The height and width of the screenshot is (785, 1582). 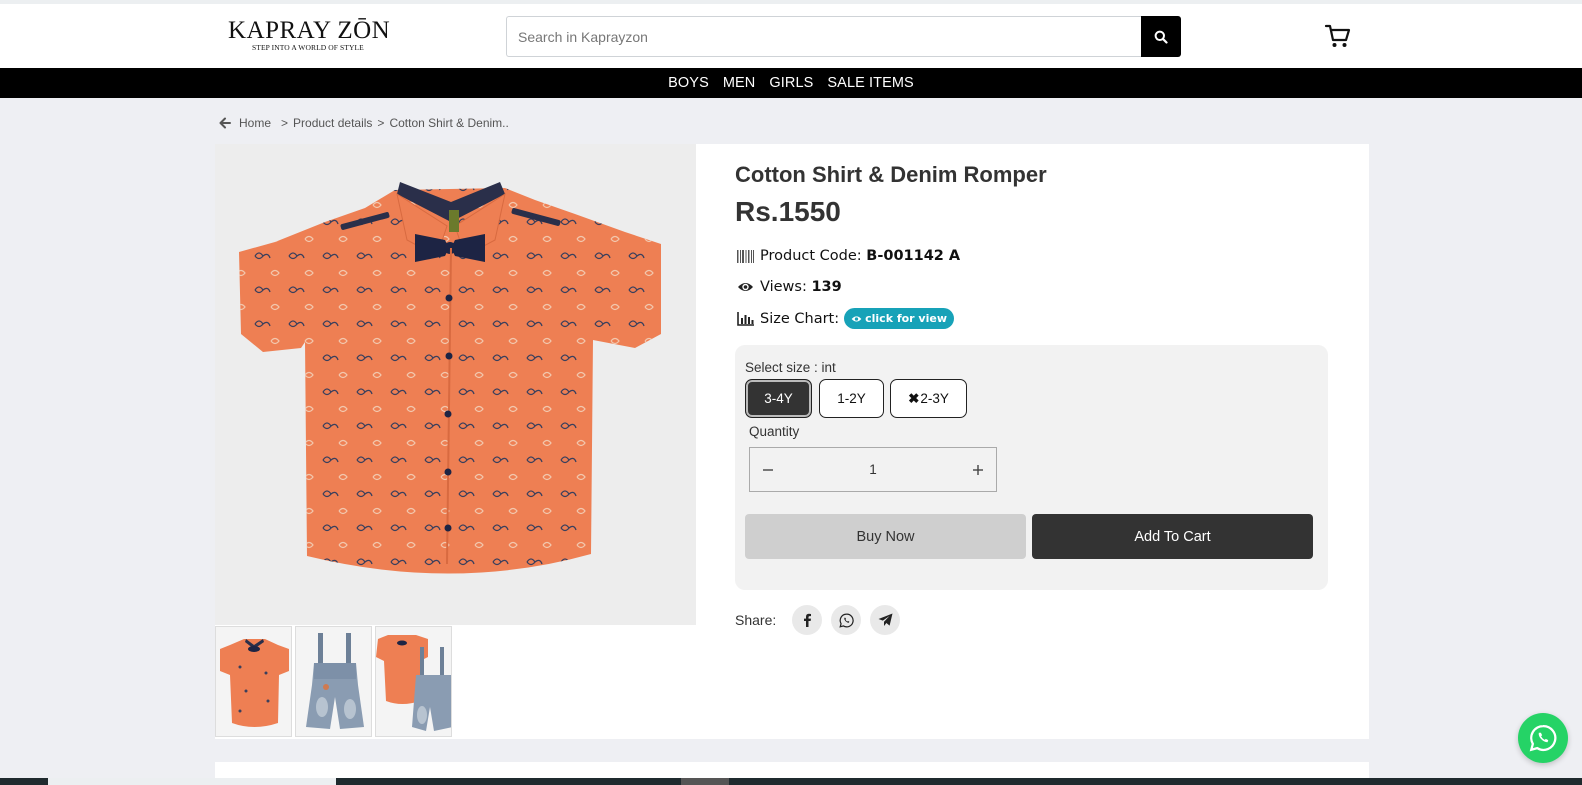 What do you see at coordinates (756, 620) in the screenshot?
I see `share-label: Share:` at bounding box center [756, 620].